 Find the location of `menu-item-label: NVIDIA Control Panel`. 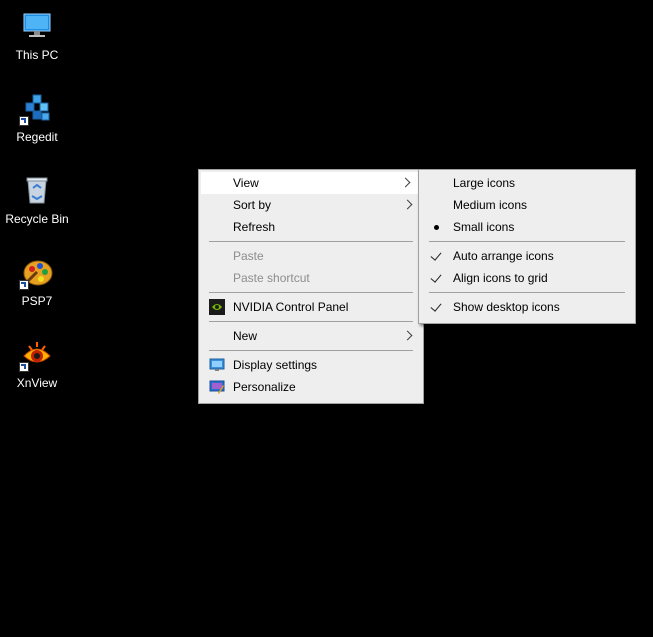

menu-item-label: NVIDIA Control Panel is located at coordinates (291, 307).